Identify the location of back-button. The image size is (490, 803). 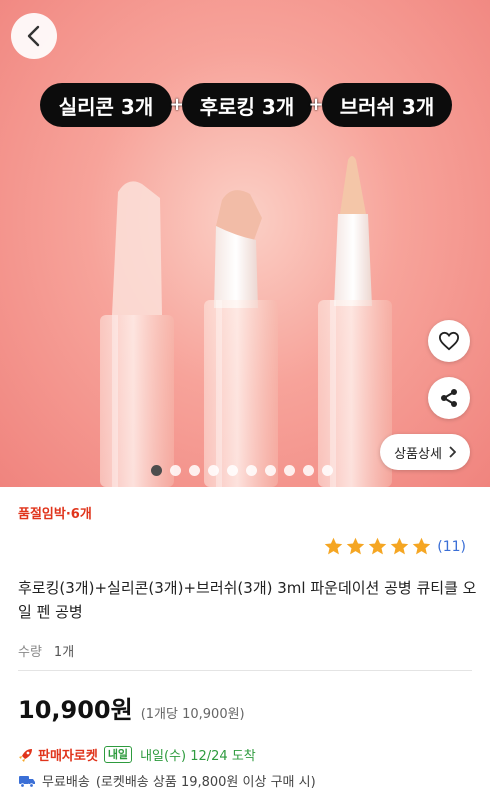
(34, 36).